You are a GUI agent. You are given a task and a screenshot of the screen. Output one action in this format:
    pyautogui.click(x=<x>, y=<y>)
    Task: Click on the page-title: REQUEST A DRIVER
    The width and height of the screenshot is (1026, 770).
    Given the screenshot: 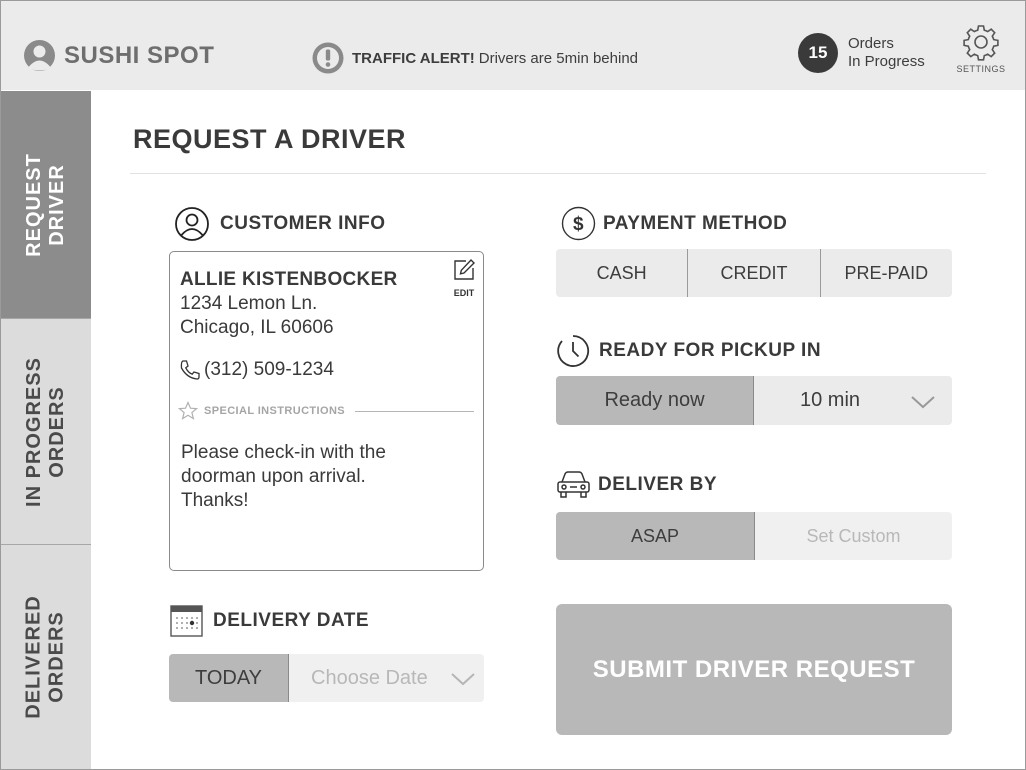 What is the action you would take?
    pyautogui.click(x=270, y=139)
    